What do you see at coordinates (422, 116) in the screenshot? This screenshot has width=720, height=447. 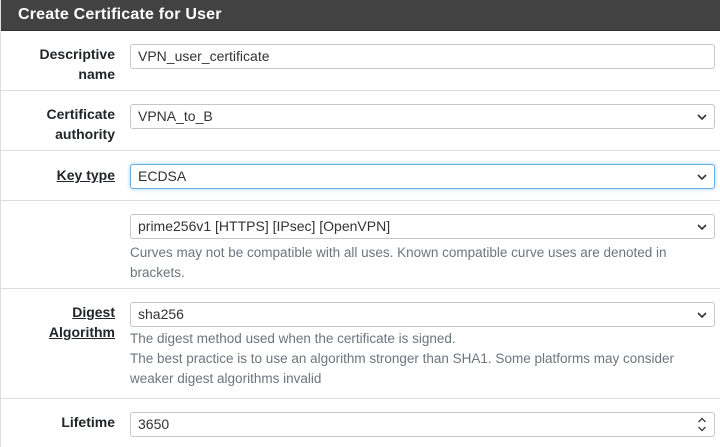 I see `certificate-authority-select: VPNA_to_B` at bounding box center [422, 116].